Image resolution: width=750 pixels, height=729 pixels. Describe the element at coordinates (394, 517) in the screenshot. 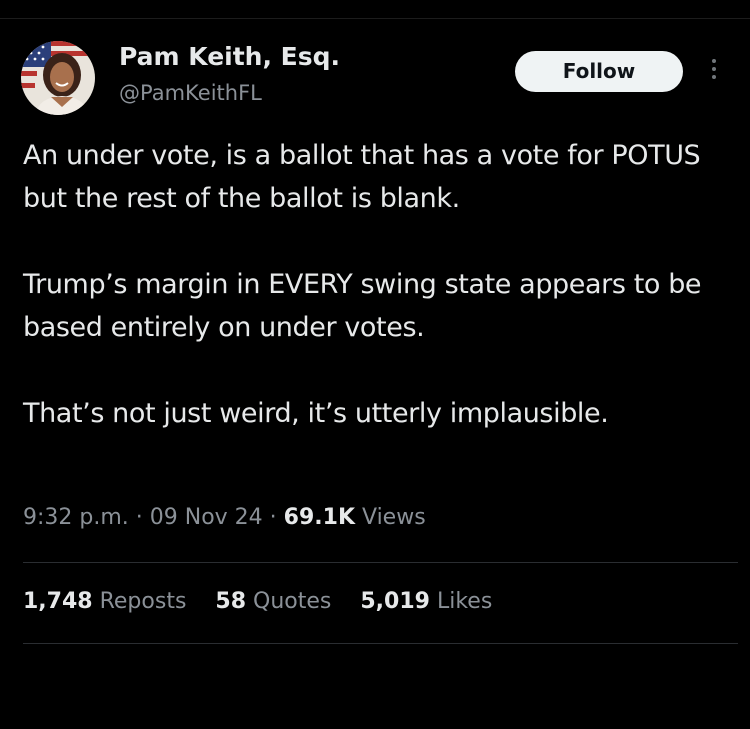

I see `views-label: Views` at that location.